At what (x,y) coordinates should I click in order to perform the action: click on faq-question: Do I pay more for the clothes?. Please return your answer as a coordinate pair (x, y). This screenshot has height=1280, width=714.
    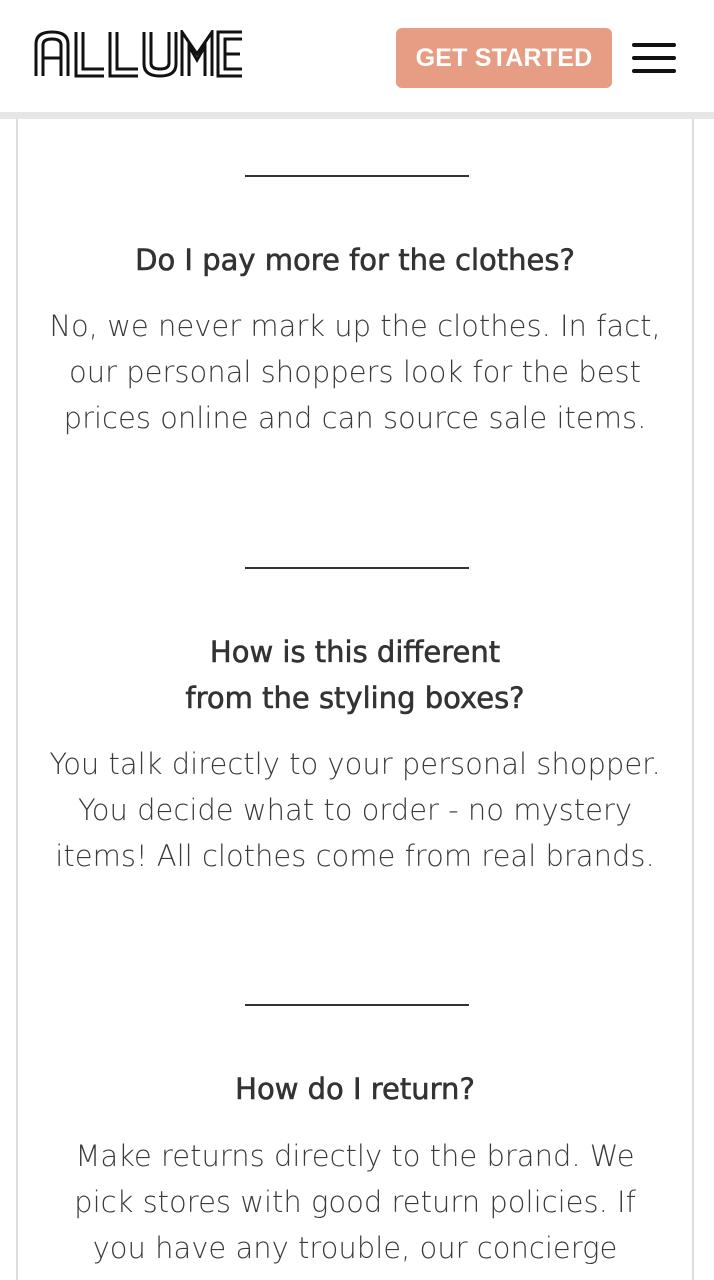
    Looking at the image, I should click on (355, 260).